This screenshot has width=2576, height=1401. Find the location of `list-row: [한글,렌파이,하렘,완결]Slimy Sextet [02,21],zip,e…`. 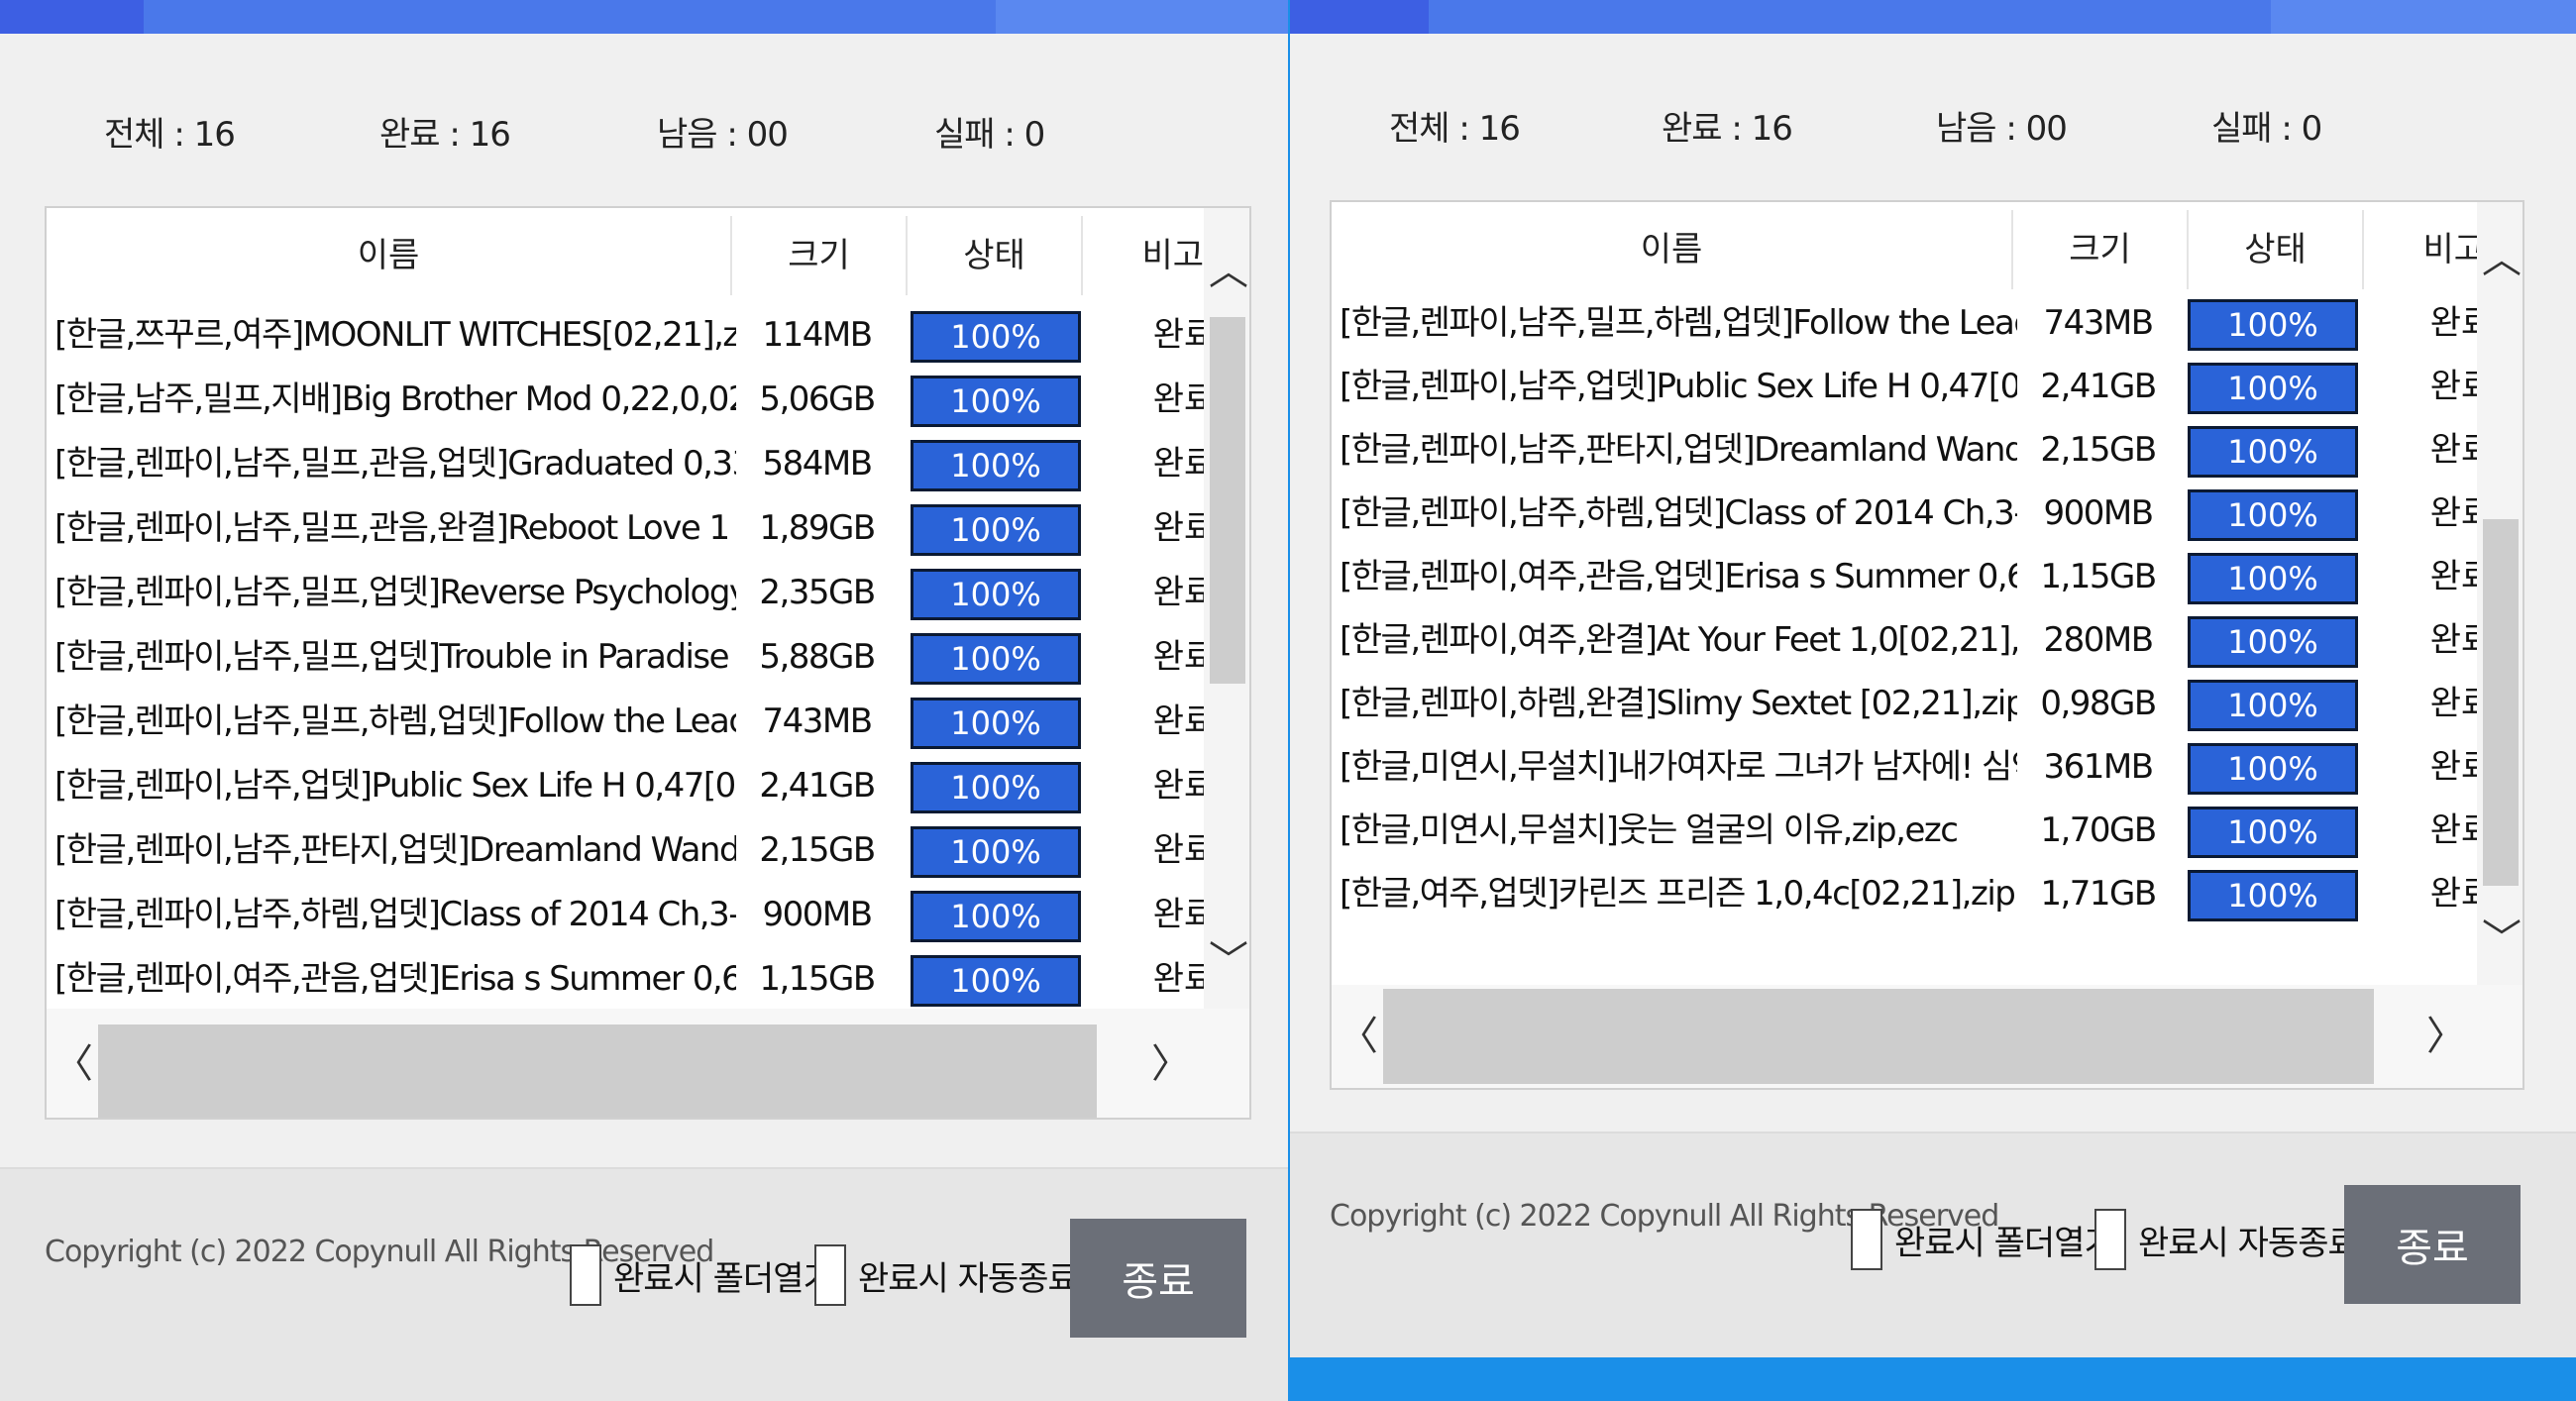

list-row: [한글,렌파이,하렘,완결]Slimy Sextet [02,21],zip,e… is located at coordinates (1927, 704).